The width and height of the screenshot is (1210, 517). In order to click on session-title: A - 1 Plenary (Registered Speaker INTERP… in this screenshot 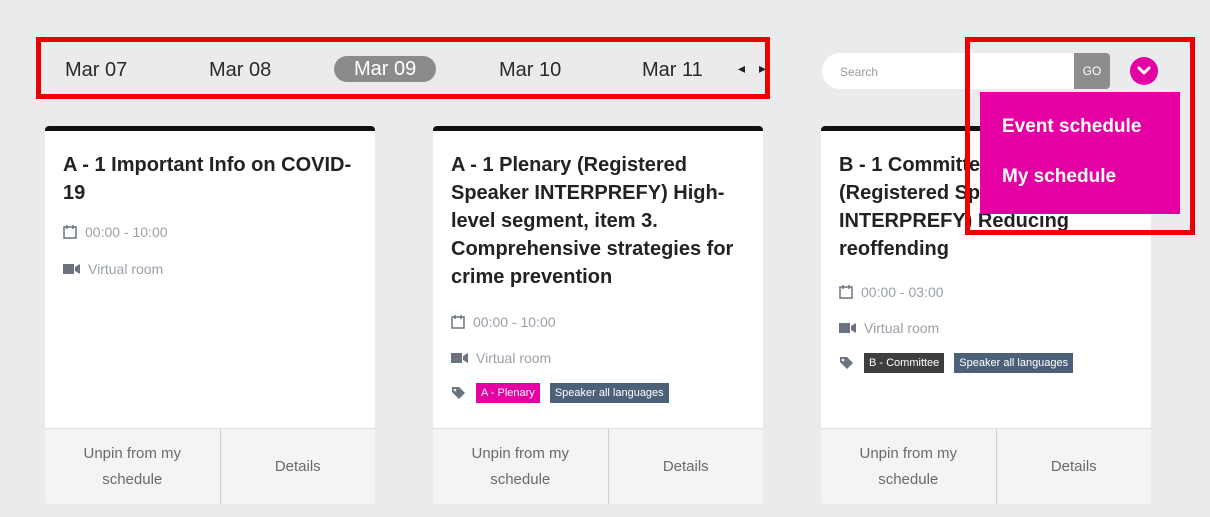, I will do `click(601, 221)`.